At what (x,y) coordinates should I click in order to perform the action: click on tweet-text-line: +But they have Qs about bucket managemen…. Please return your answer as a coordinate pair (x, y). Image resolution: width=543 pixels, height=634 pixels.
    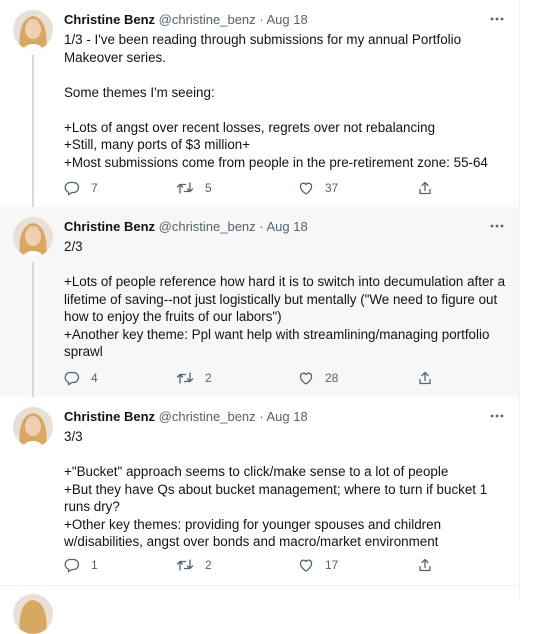
    Looking at the image, I should click on (276, 489).